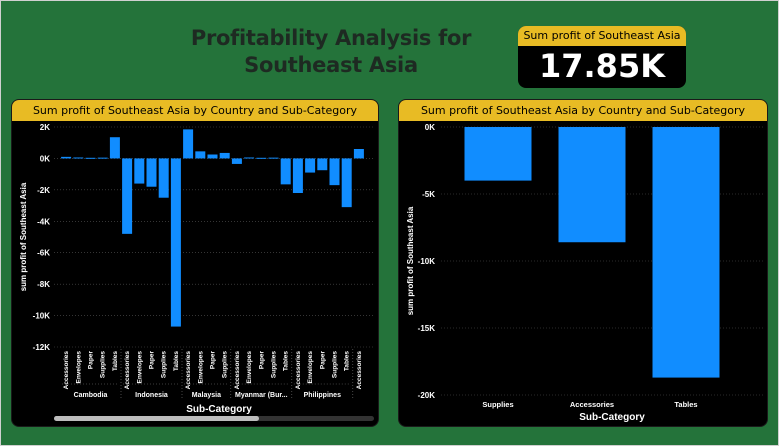 The height and width of the screenshot is (446, 779). What do you see at coordinates (45, 127) in the screenshot?
I see `y-tick-label: 2K` at bounding box center [45, 127].